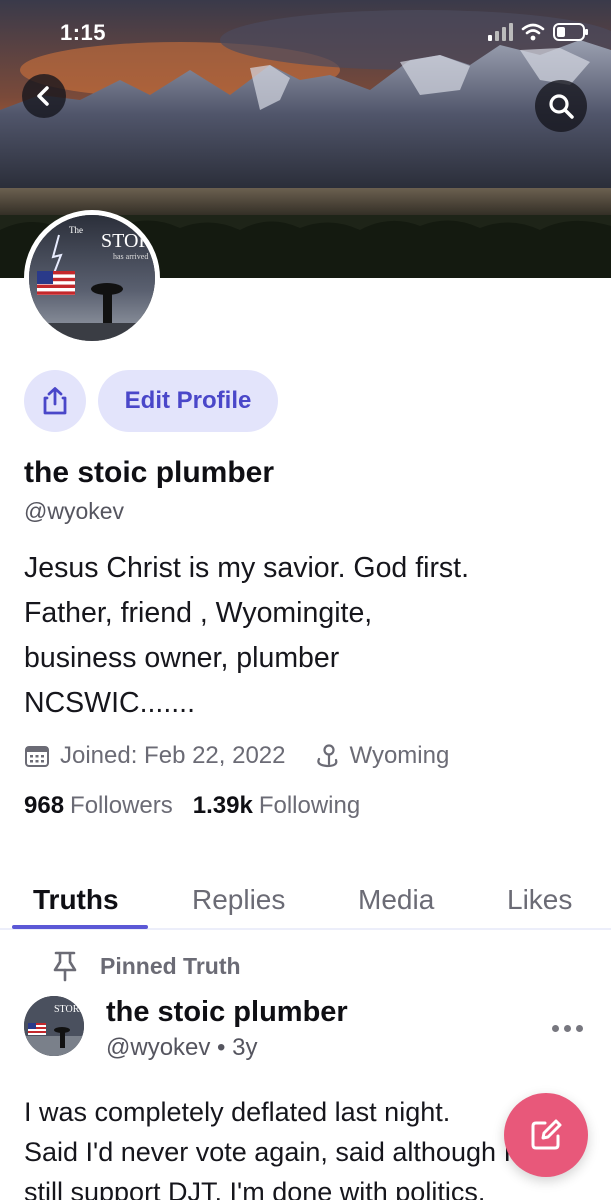 This screenshot has width=611, height=1200. I want to click on svg-text: has arrived, so click(130, 256).